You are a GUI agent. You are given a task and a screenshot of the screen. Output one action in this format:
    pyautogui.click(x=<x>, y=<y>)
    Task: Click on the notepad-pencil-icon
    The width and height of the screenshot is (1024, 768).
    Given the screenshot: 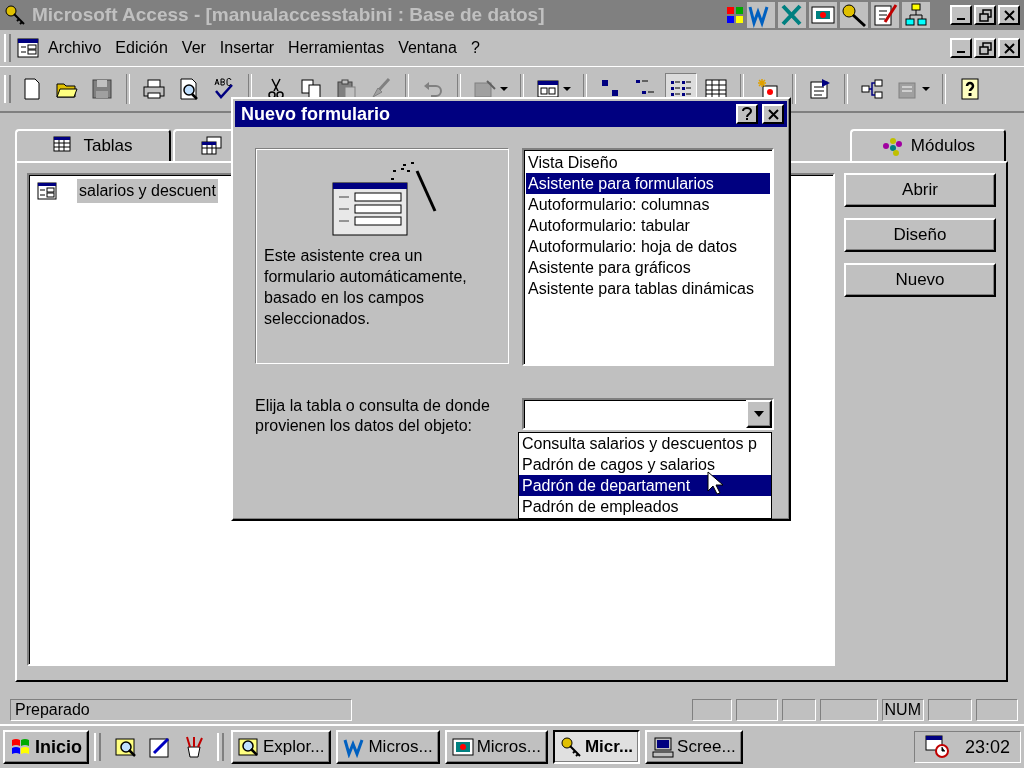 What is the action you would take?
    pyautogui.click(x=885, y=15)
    